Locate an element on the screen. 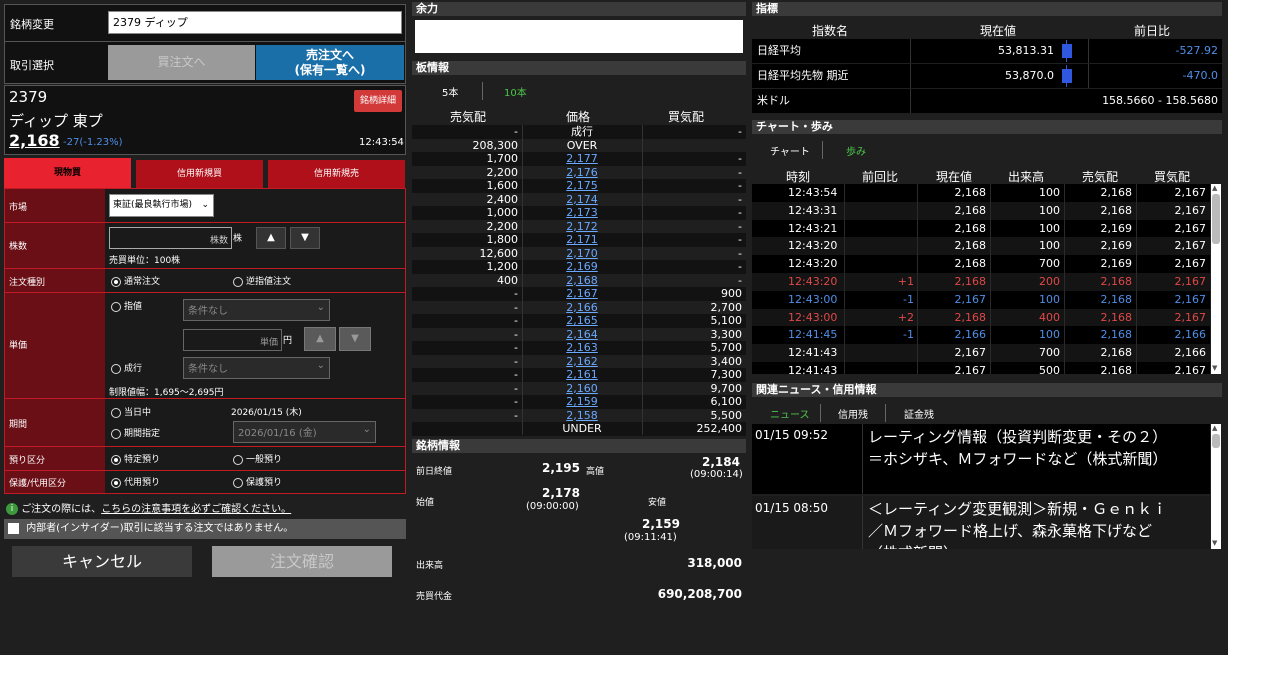  stock-detail-button: 銘柄詳細 is located at coordinates (378, 101).